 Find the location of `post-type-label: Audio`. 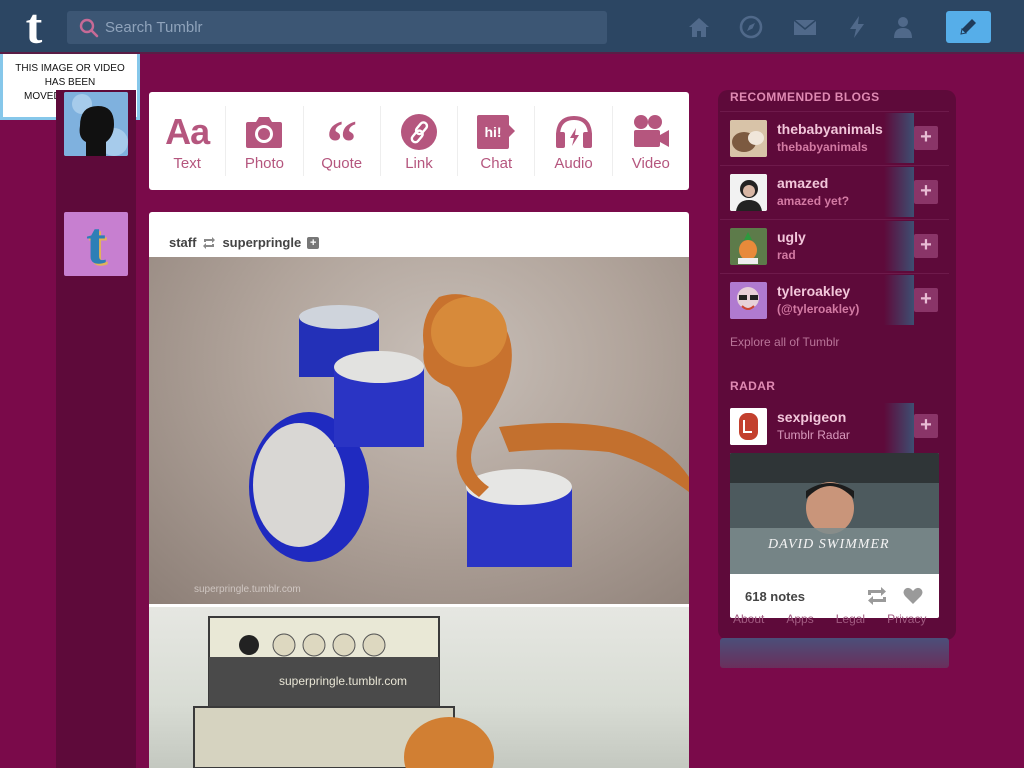

post-type-label: Audio is located at coordinates (573, 163).